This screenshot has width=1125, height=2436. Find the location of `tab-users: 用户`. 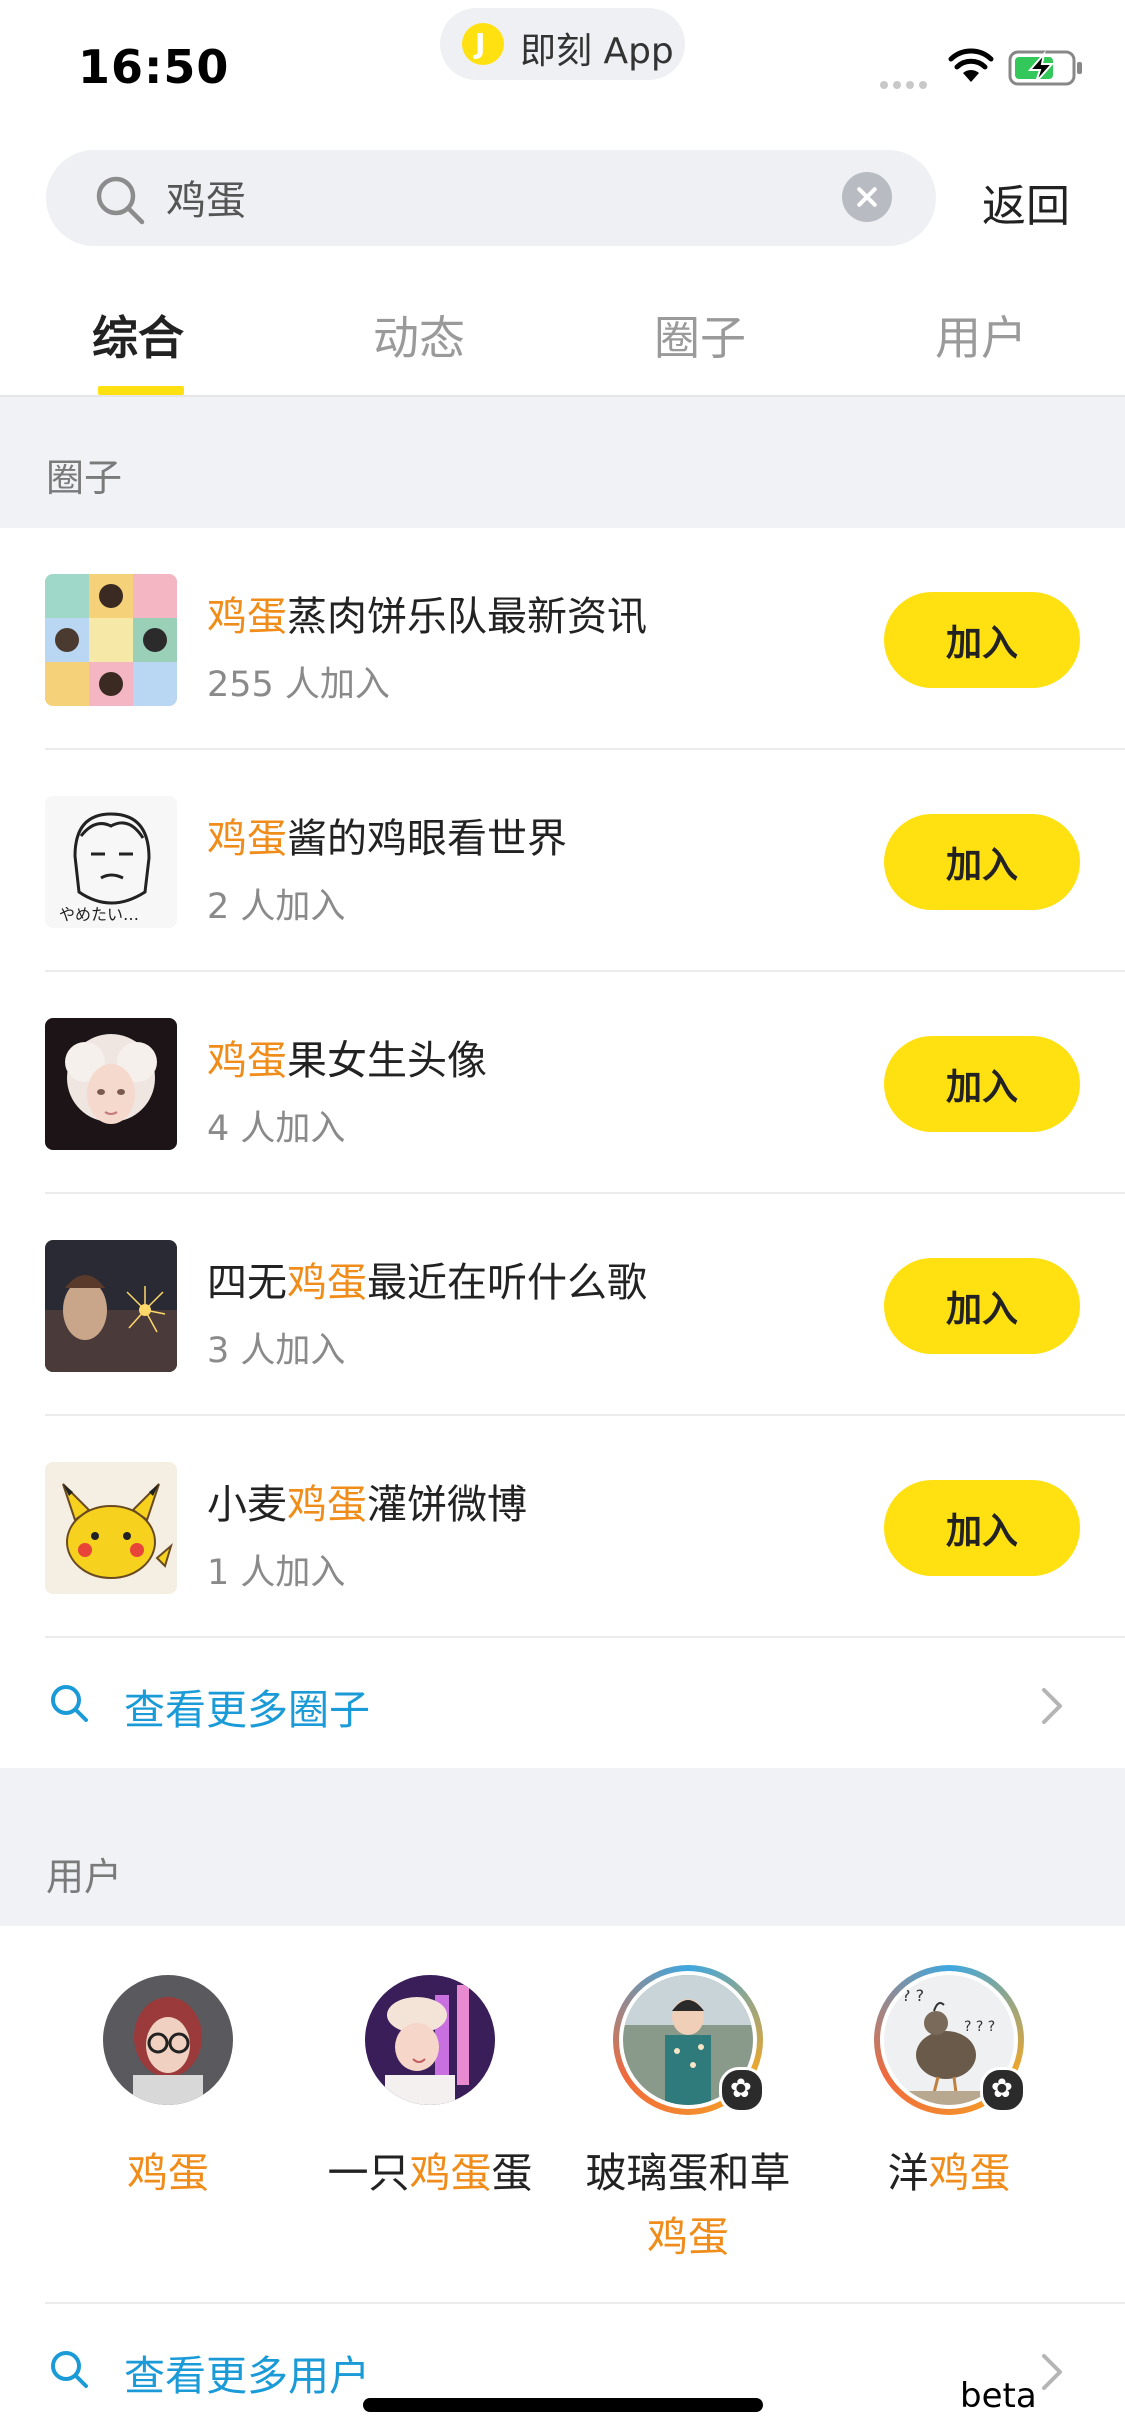

tab-users: 用户 is located at coordinates (981, 335).